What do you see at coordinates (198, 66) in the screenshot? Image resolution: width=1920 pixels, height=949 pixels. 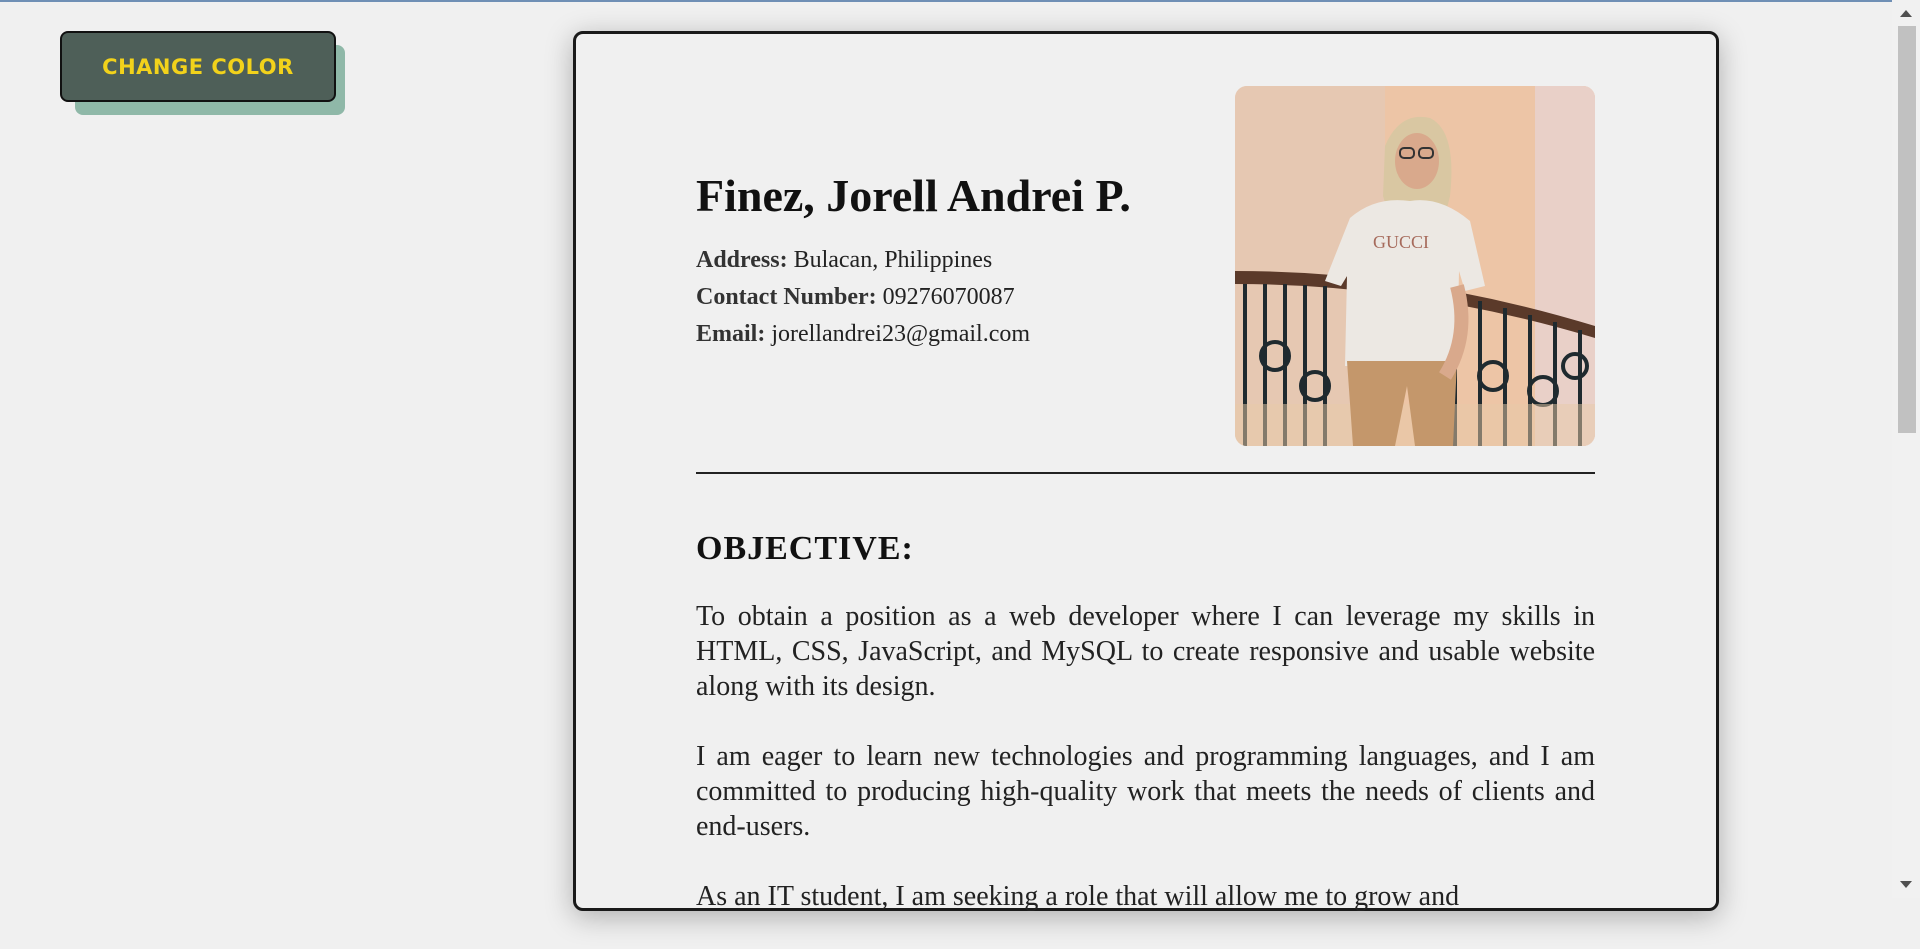 I see `change-color-button: CHANGE COLOR` at bounding box center [198, 66].